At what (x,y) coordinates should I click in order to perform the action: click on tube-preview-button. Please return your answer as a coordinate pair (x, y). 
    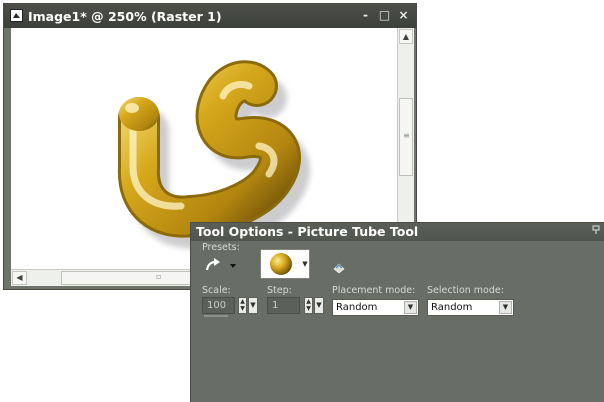
    Looking at the image, I should click on (281, 264).